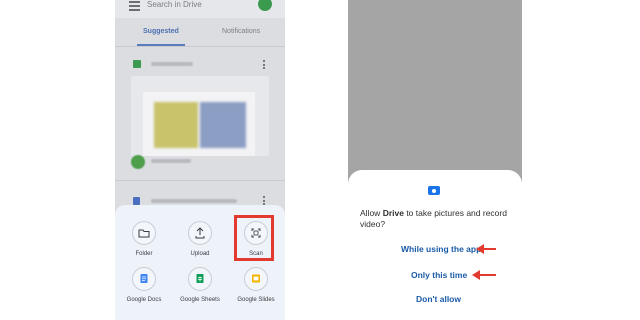 This screenshot has width=640, height=320. Describe the element at coordinates (136, 201) in the screenshot. I see `docs-file-icon` at that location.